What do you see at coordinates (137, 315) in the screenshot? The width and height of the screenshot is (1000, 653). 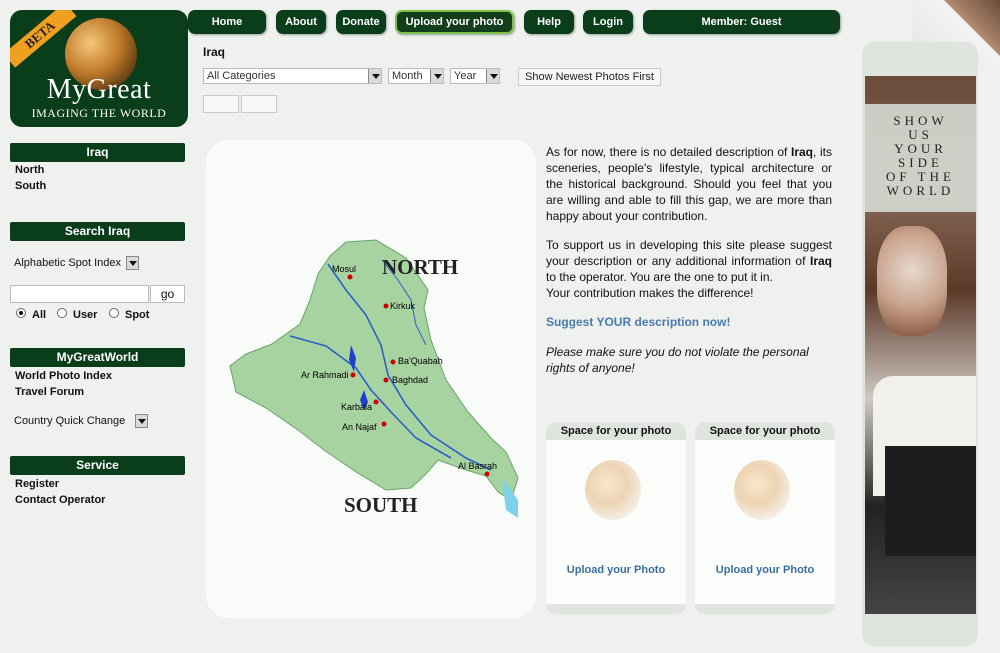 I see `radio-spot-label: Spot` at bounding box center [137, 315].